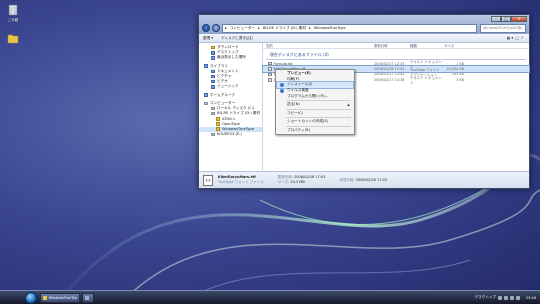  I want to click on view-options-icon: ▦ ▾ □ ?, so click(515, 38).